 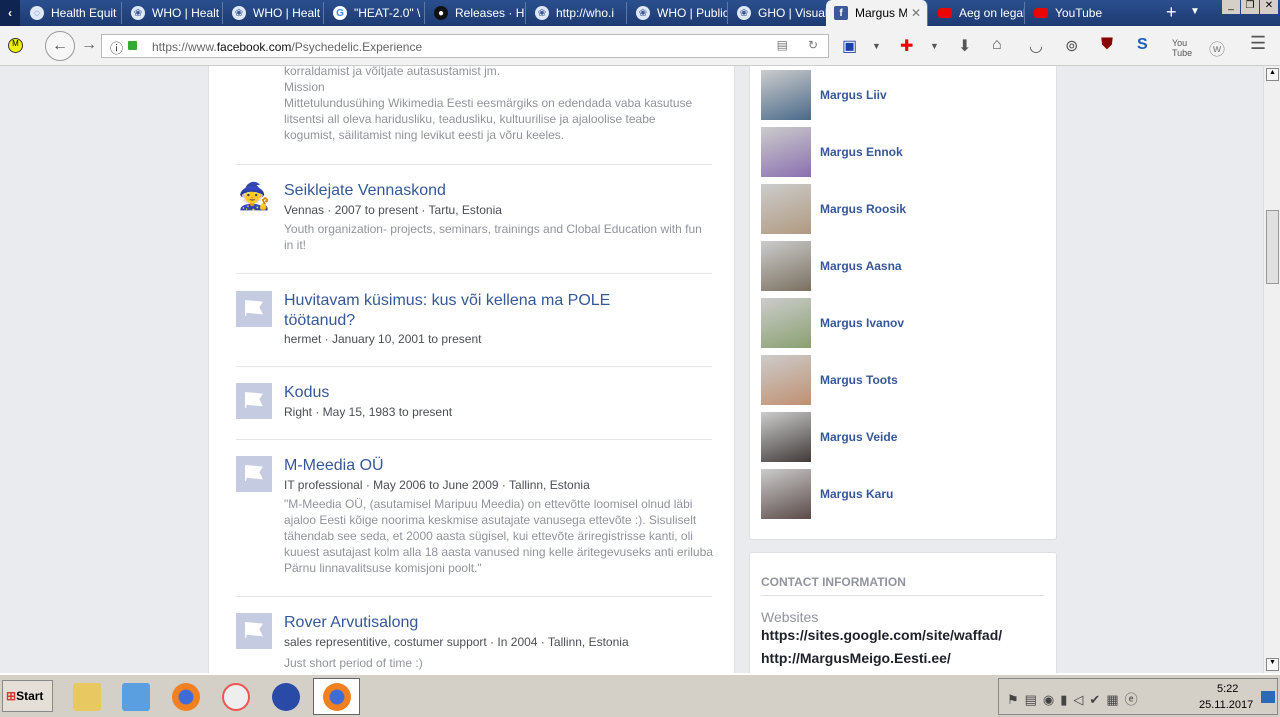 What do you see at coordinates (10, 13) in the screenshot?
I see `tab-scroll-left: ‹` at bounding box center [10, 13].